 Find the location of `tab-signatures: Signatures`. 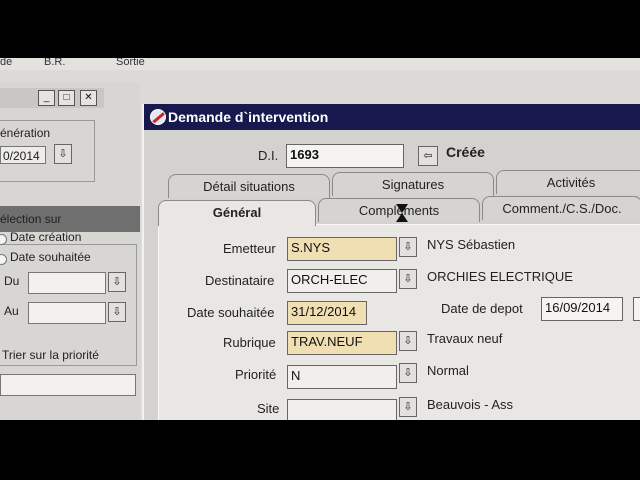

tab-signatures: Signatures is located at coordinates (413, 184).